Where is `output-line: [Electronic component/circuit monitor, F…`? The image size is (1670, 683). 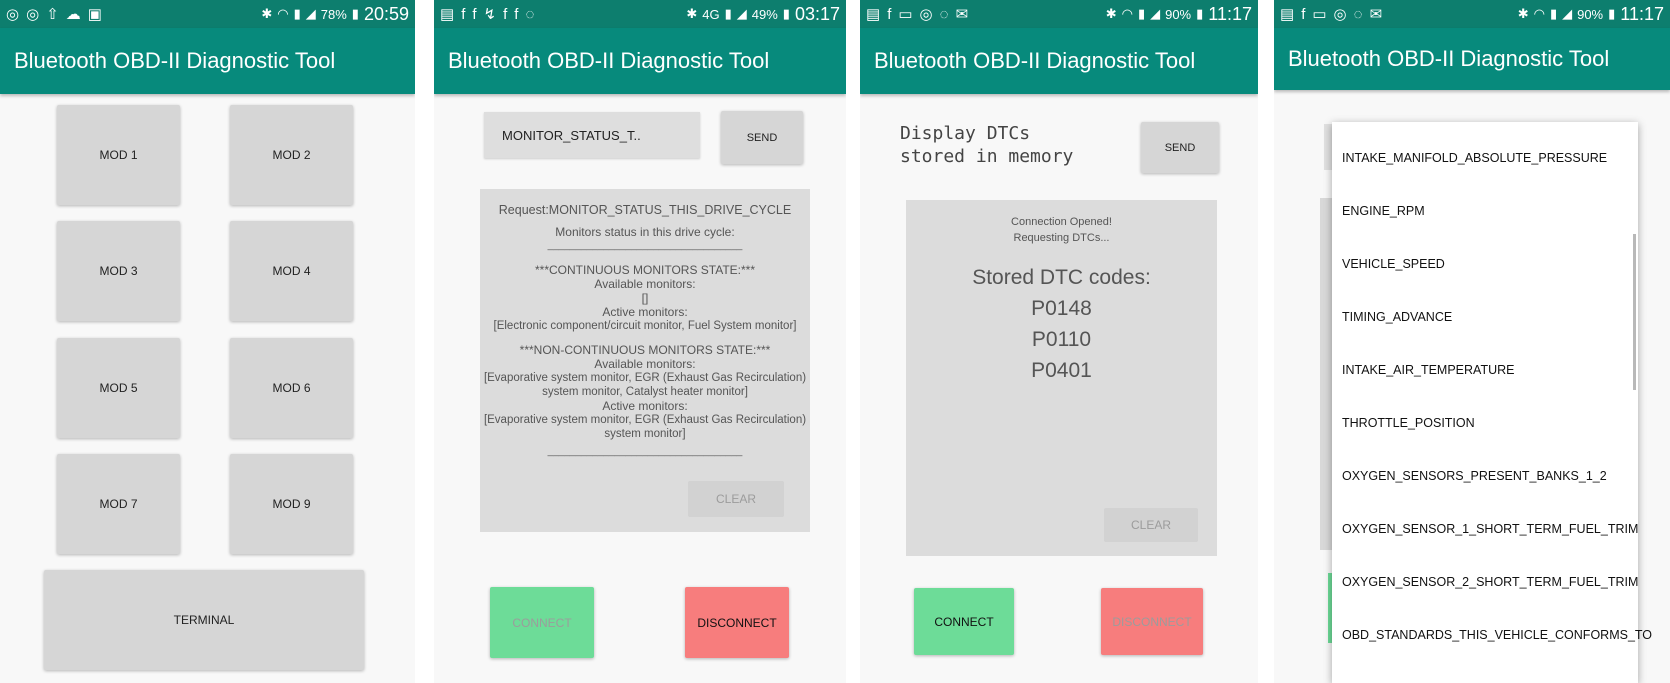
output-line: [Electronic component/circuit monitor, F… is located at coordinates (645, 326).